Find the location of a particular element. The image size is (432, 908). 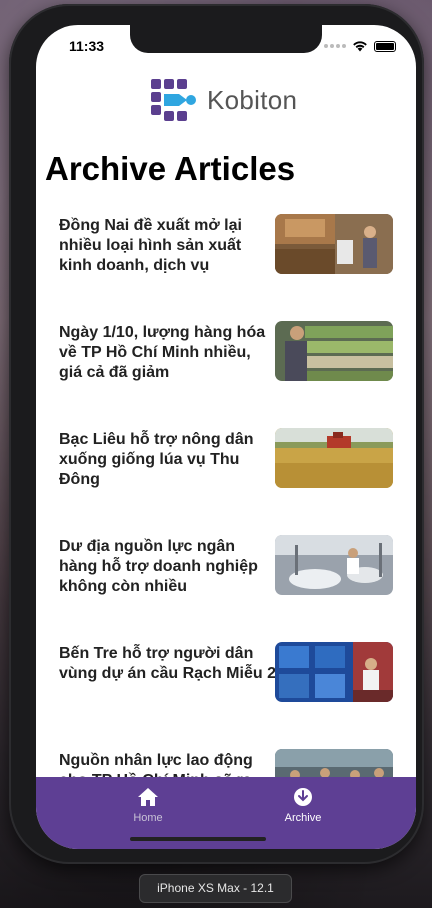

tab-archive: Archive is located at coordinates (303, 805).